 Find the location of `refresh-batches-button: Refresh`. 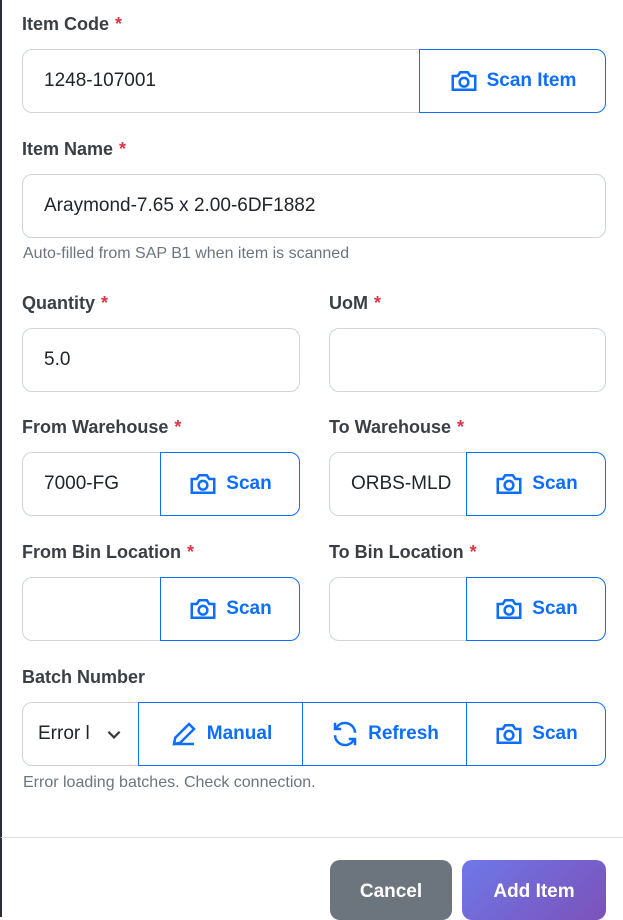

refresh-batches-button: Refresh is located at coordinates (384, 734).